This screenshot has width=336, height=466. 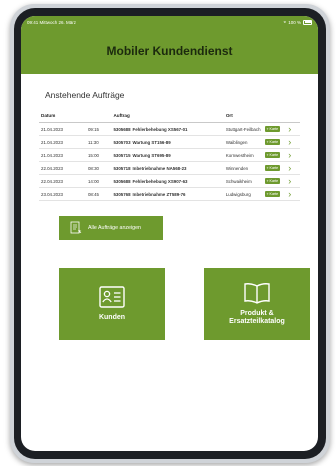 What do you see at coordinates (62, 194) in the screenshot?
I see `order-date: 23.04.2023` at bounding box center [62, 194].